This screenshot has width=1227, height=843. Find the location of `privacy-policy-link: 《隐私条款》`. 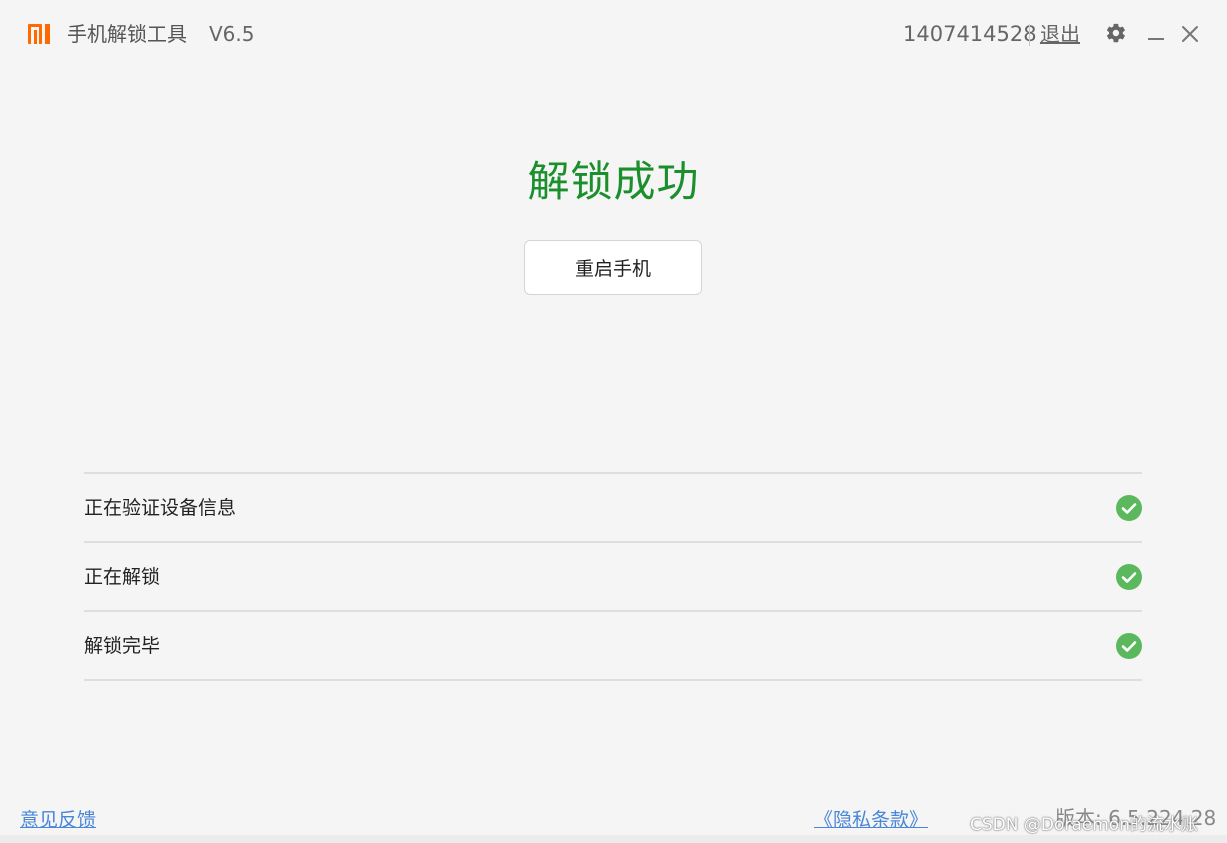

privacy-policy-link: 《隐私条款》 is located at coordinates (871, 820).